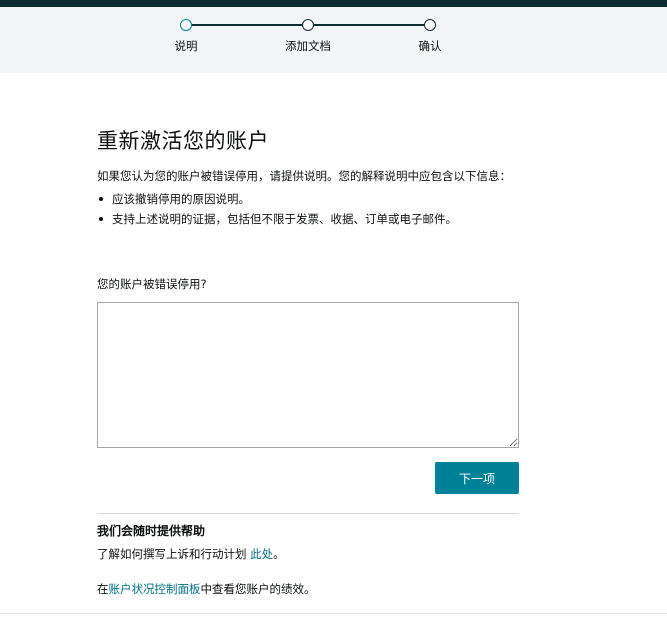 The width and height of the screenshot is (667, 617). I want to click on bottom-divider, so click(333, 613).